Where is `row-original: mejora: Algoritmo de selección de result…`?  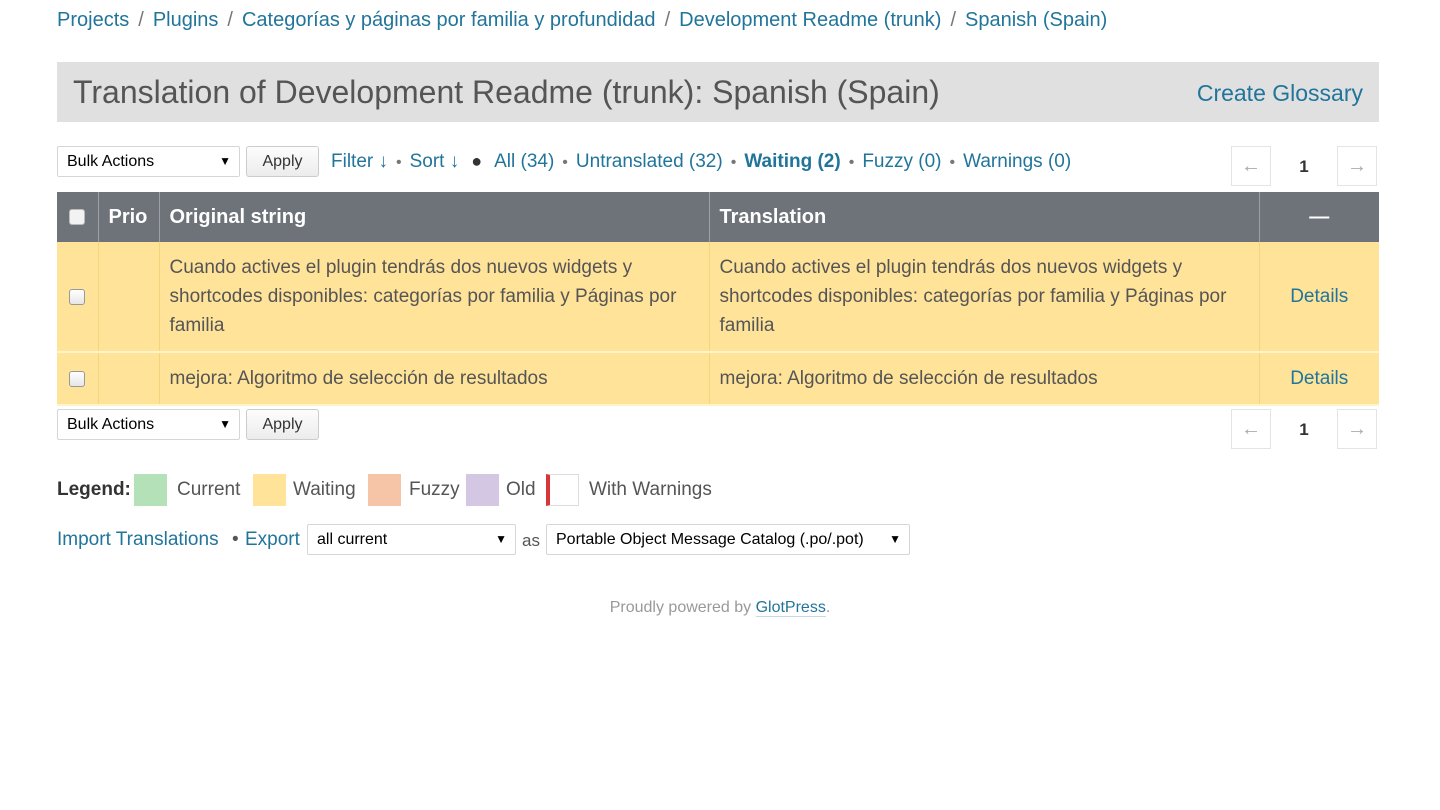
row-original: mejora: Algoritmo de selección de result… is located at coordinates (434, 379).